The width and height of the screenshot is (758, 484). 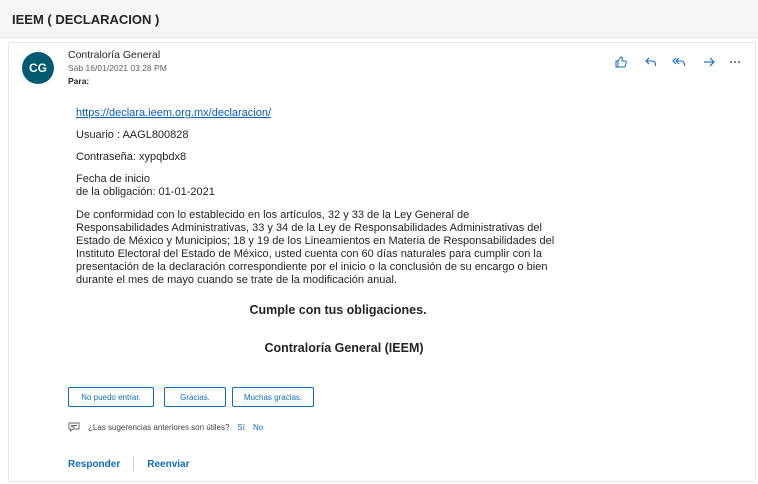 What do you see at coordinates (173, 113) in the screenshot?
I see `declaracion-link: https://declara.ieem.org.mx/declaracion/` at bounding box center [173, 113].